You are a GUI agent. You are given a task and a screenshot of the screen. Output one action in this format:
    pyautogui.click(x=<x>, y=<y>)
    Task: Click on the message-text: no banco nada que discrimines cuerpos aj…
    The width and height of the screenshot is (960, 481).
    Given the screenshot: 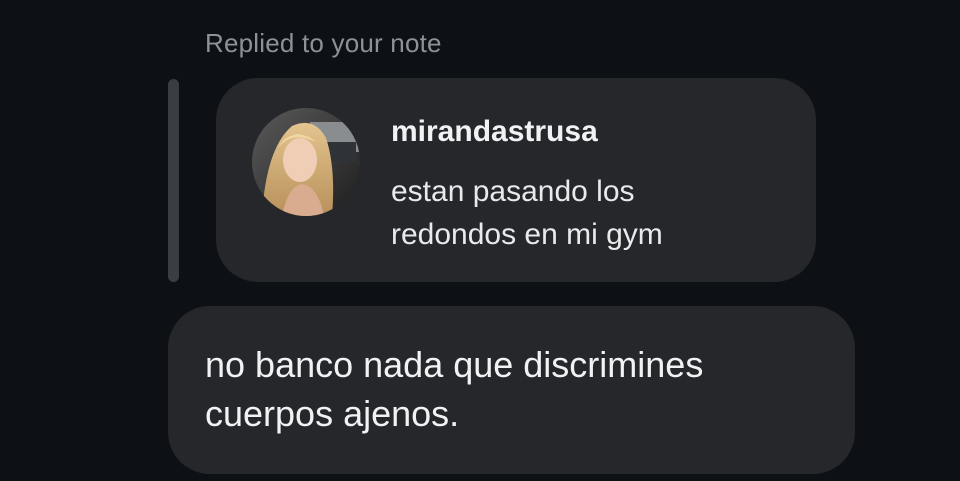 What is the action you would take?
    pyautogui.click(x=454, y=389)
    